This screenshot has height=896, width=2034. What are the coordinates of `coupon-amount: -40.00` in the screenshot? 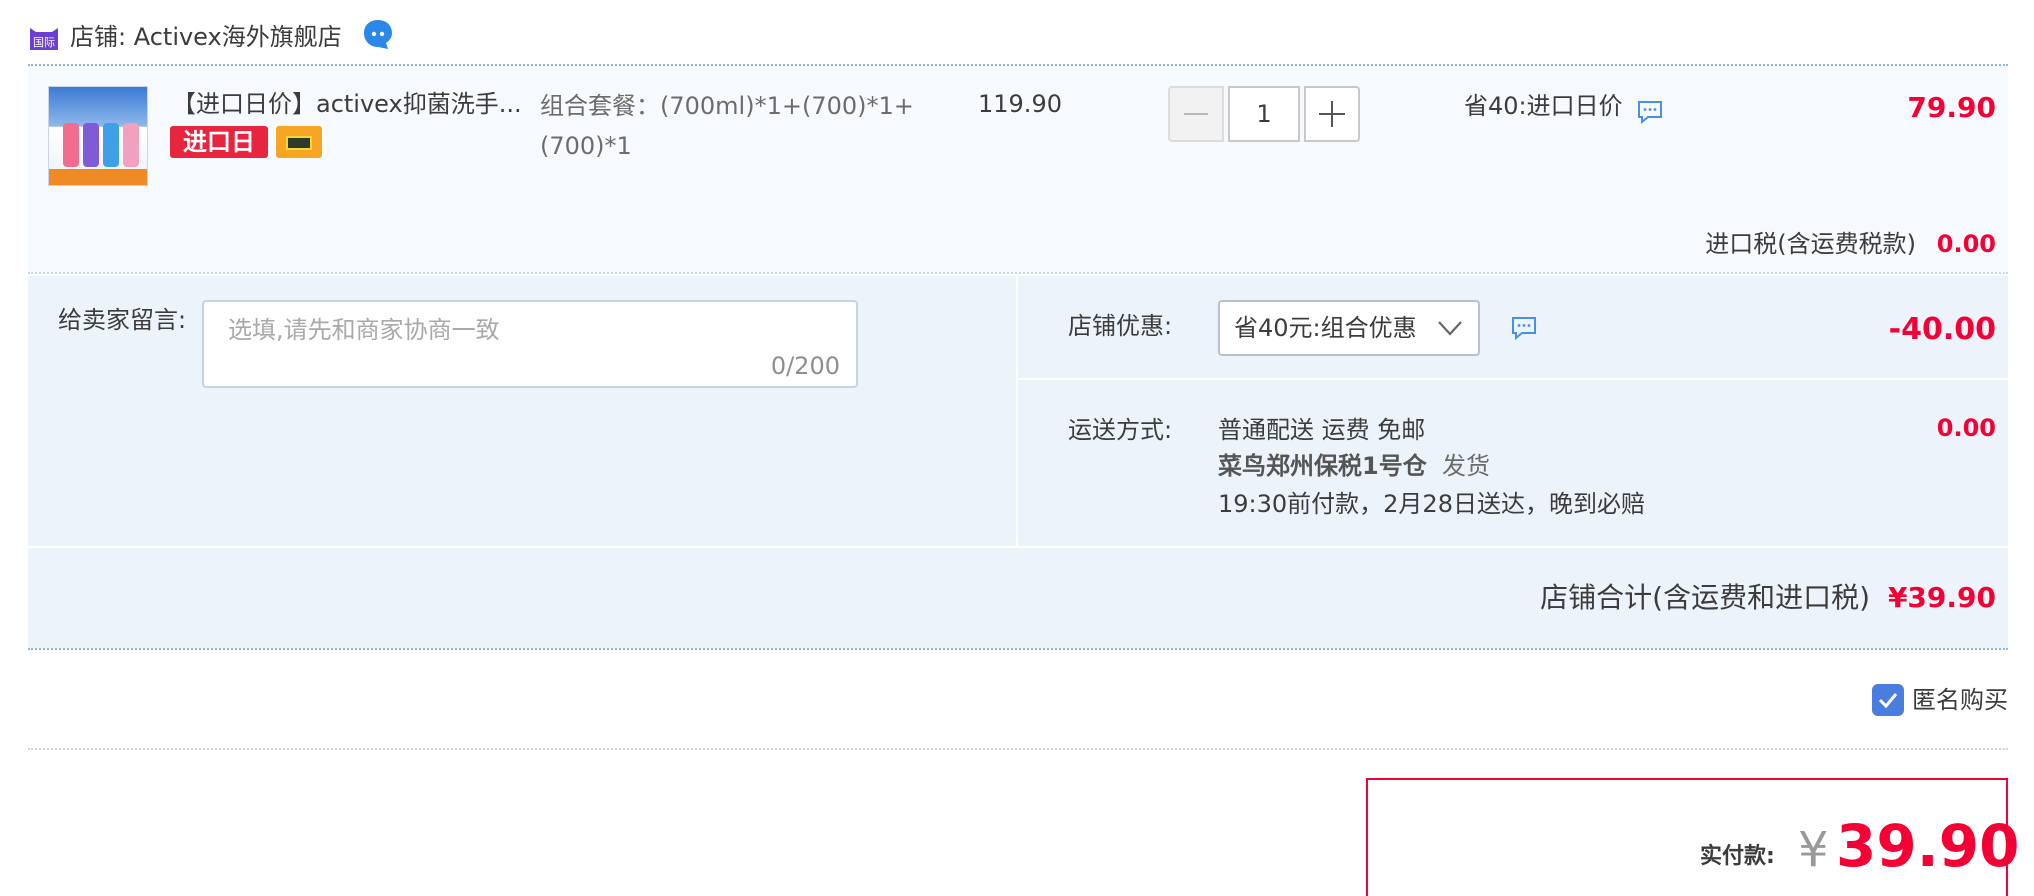 It's located at (1942, 329).